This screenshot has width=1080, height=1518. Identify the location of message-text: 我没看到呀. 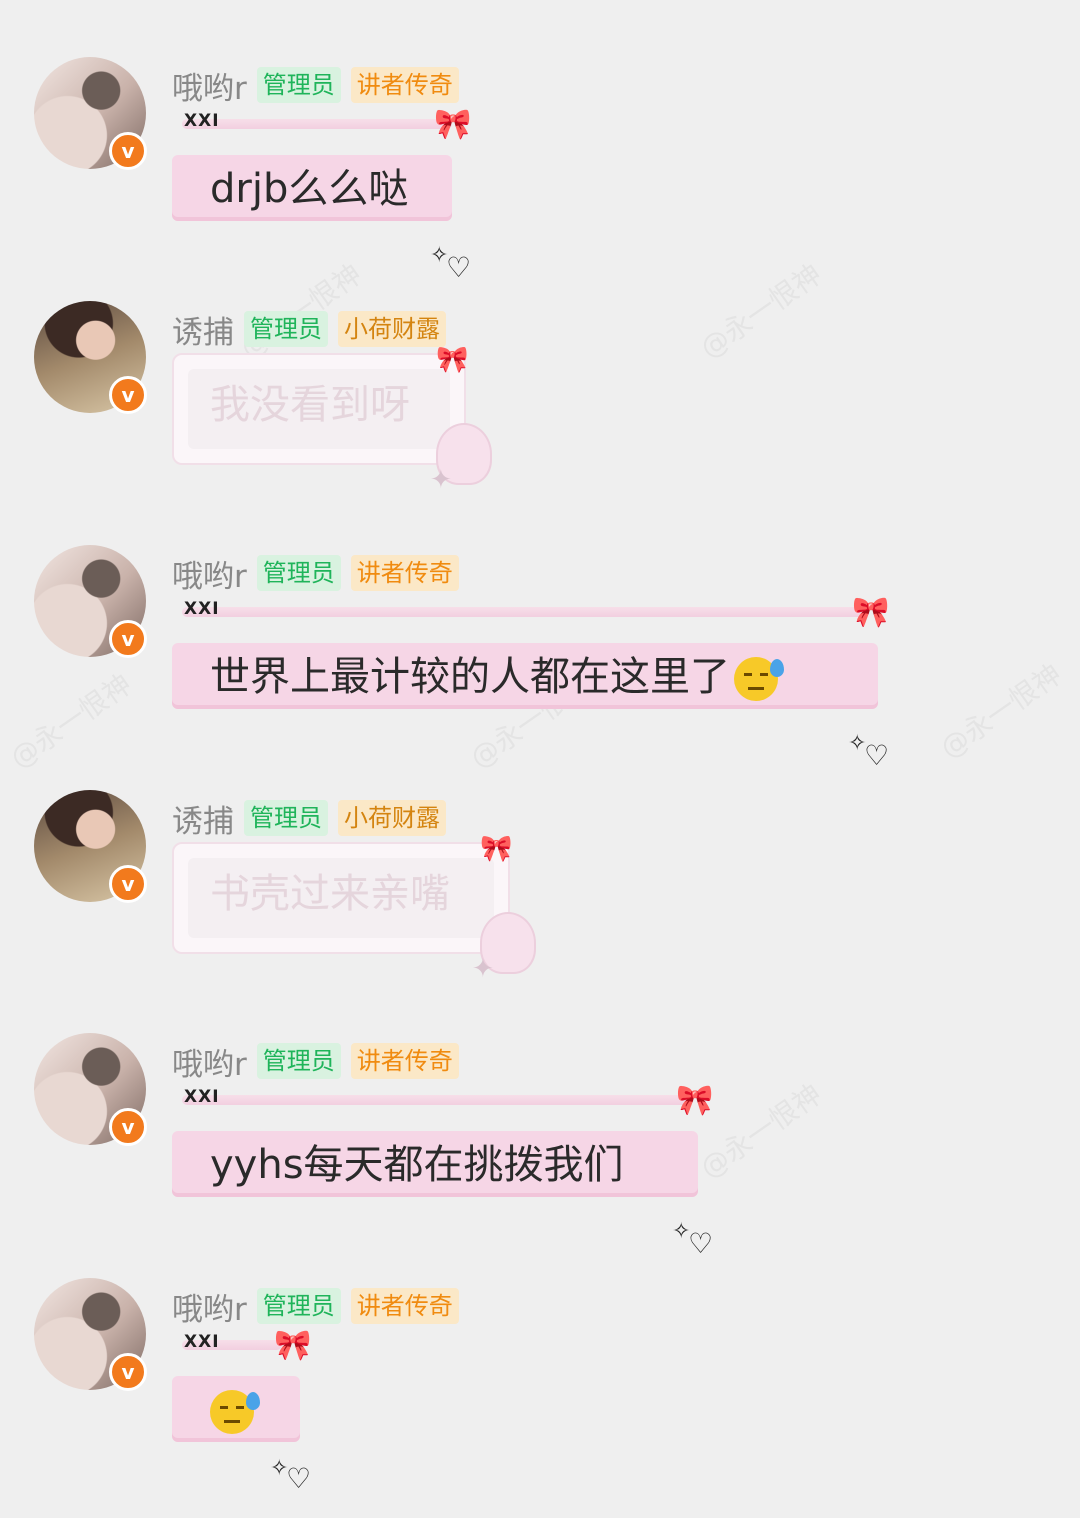
(310, 405).